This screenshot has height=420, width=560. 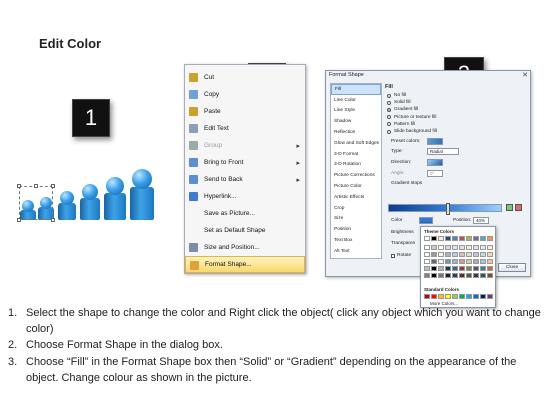 I want to click on position-input: 40%, so click(x=481, y=220).